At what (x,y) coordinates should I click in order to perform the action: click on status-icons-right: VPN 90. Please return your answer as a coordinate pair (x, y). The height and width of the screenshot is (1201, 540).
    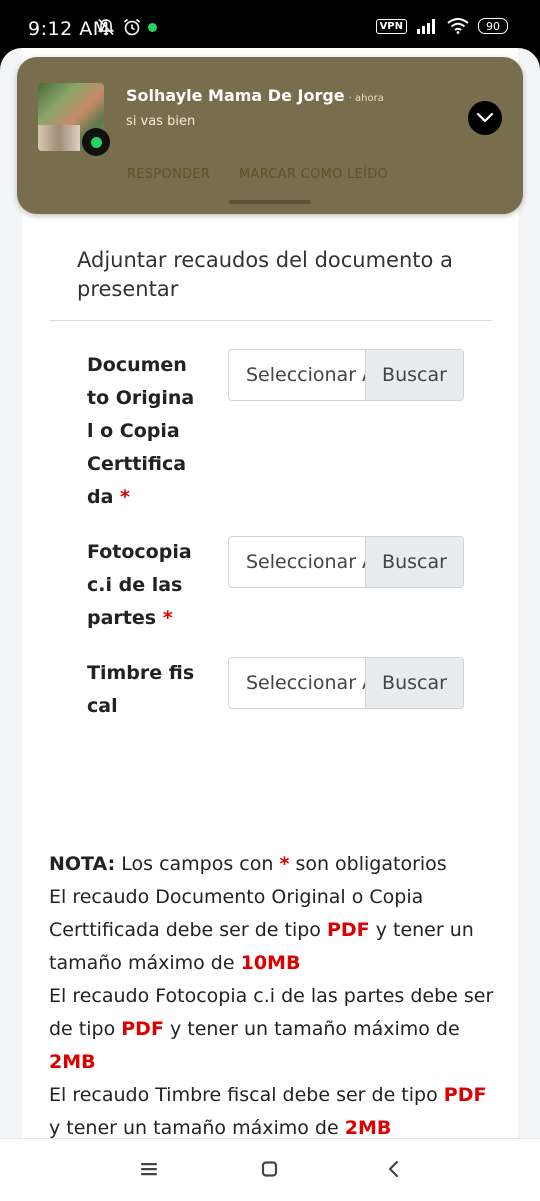
    Looking at the image, I should click on (441, 26).